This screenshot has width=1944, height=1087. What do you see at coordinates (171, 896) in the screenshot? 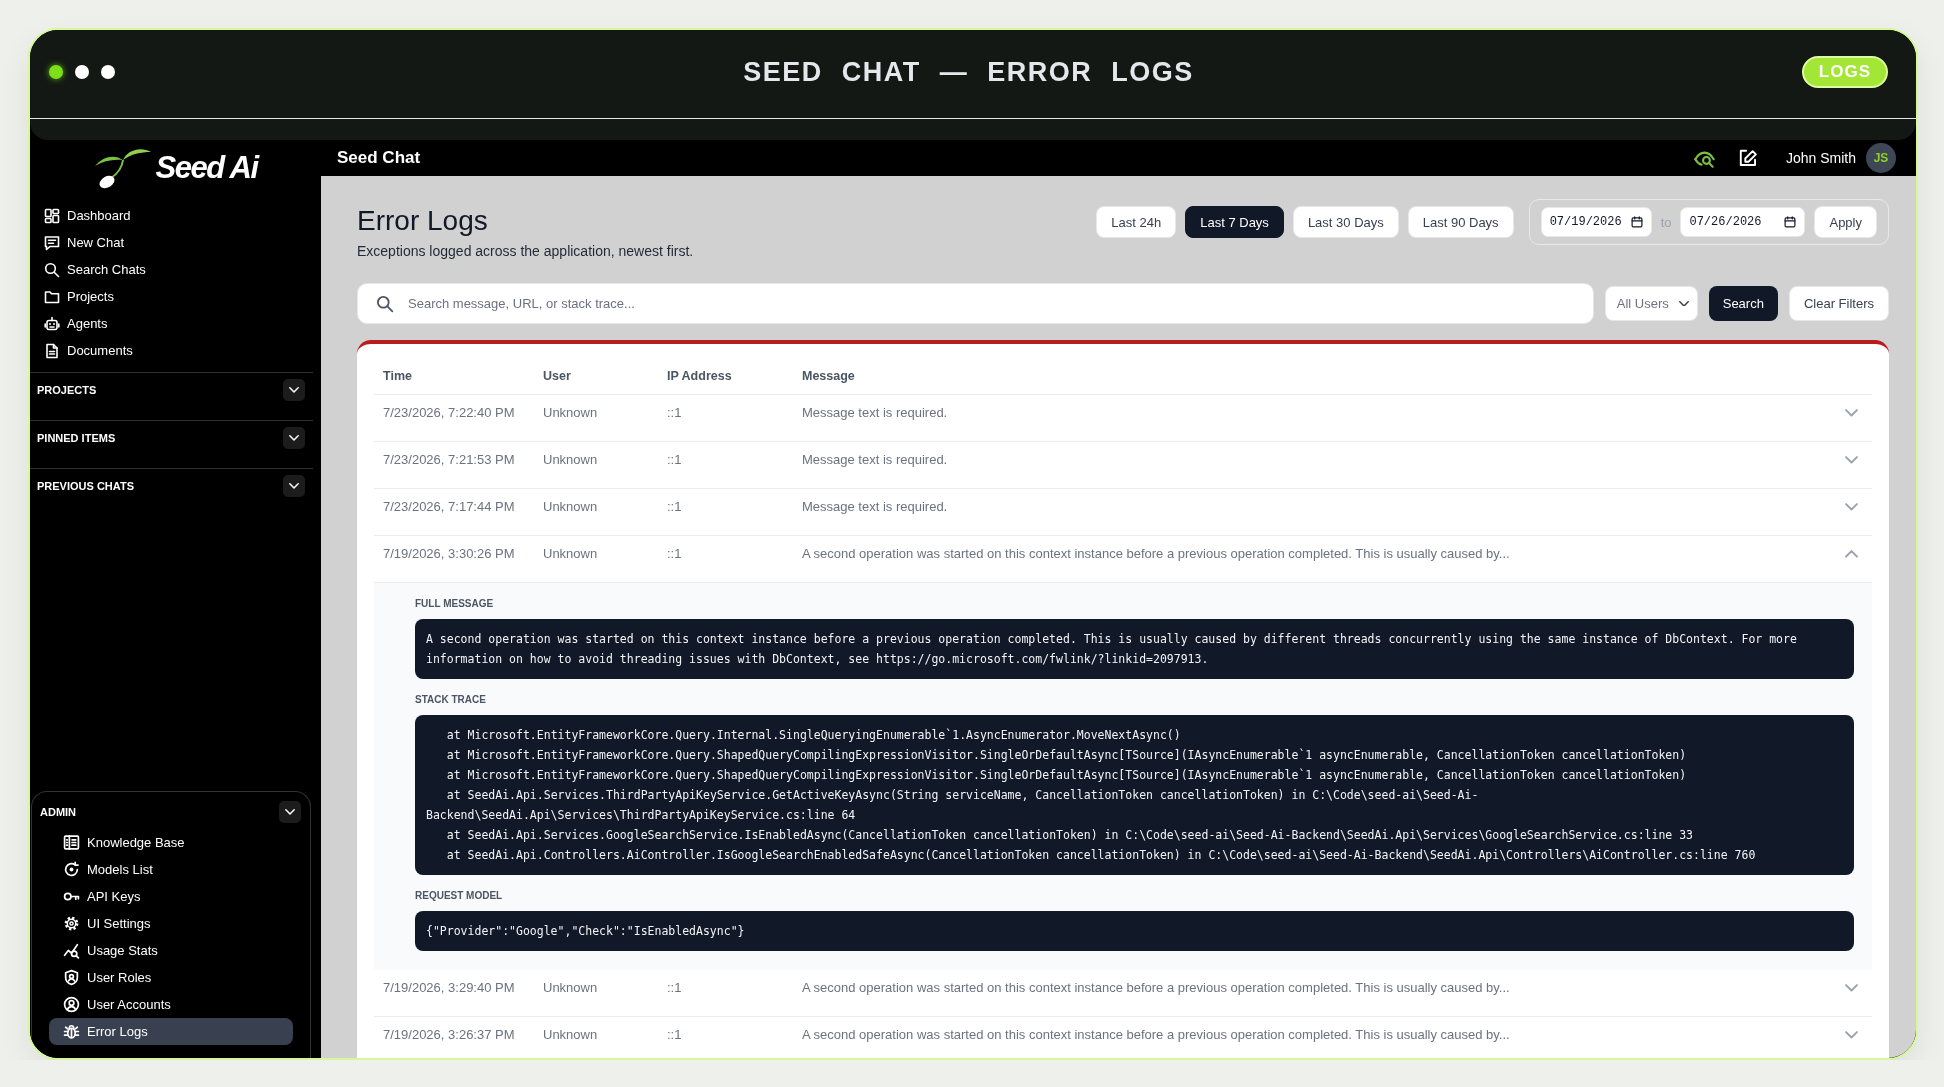
I see `nav-item: API Keys` at bounding box center [171, 896].